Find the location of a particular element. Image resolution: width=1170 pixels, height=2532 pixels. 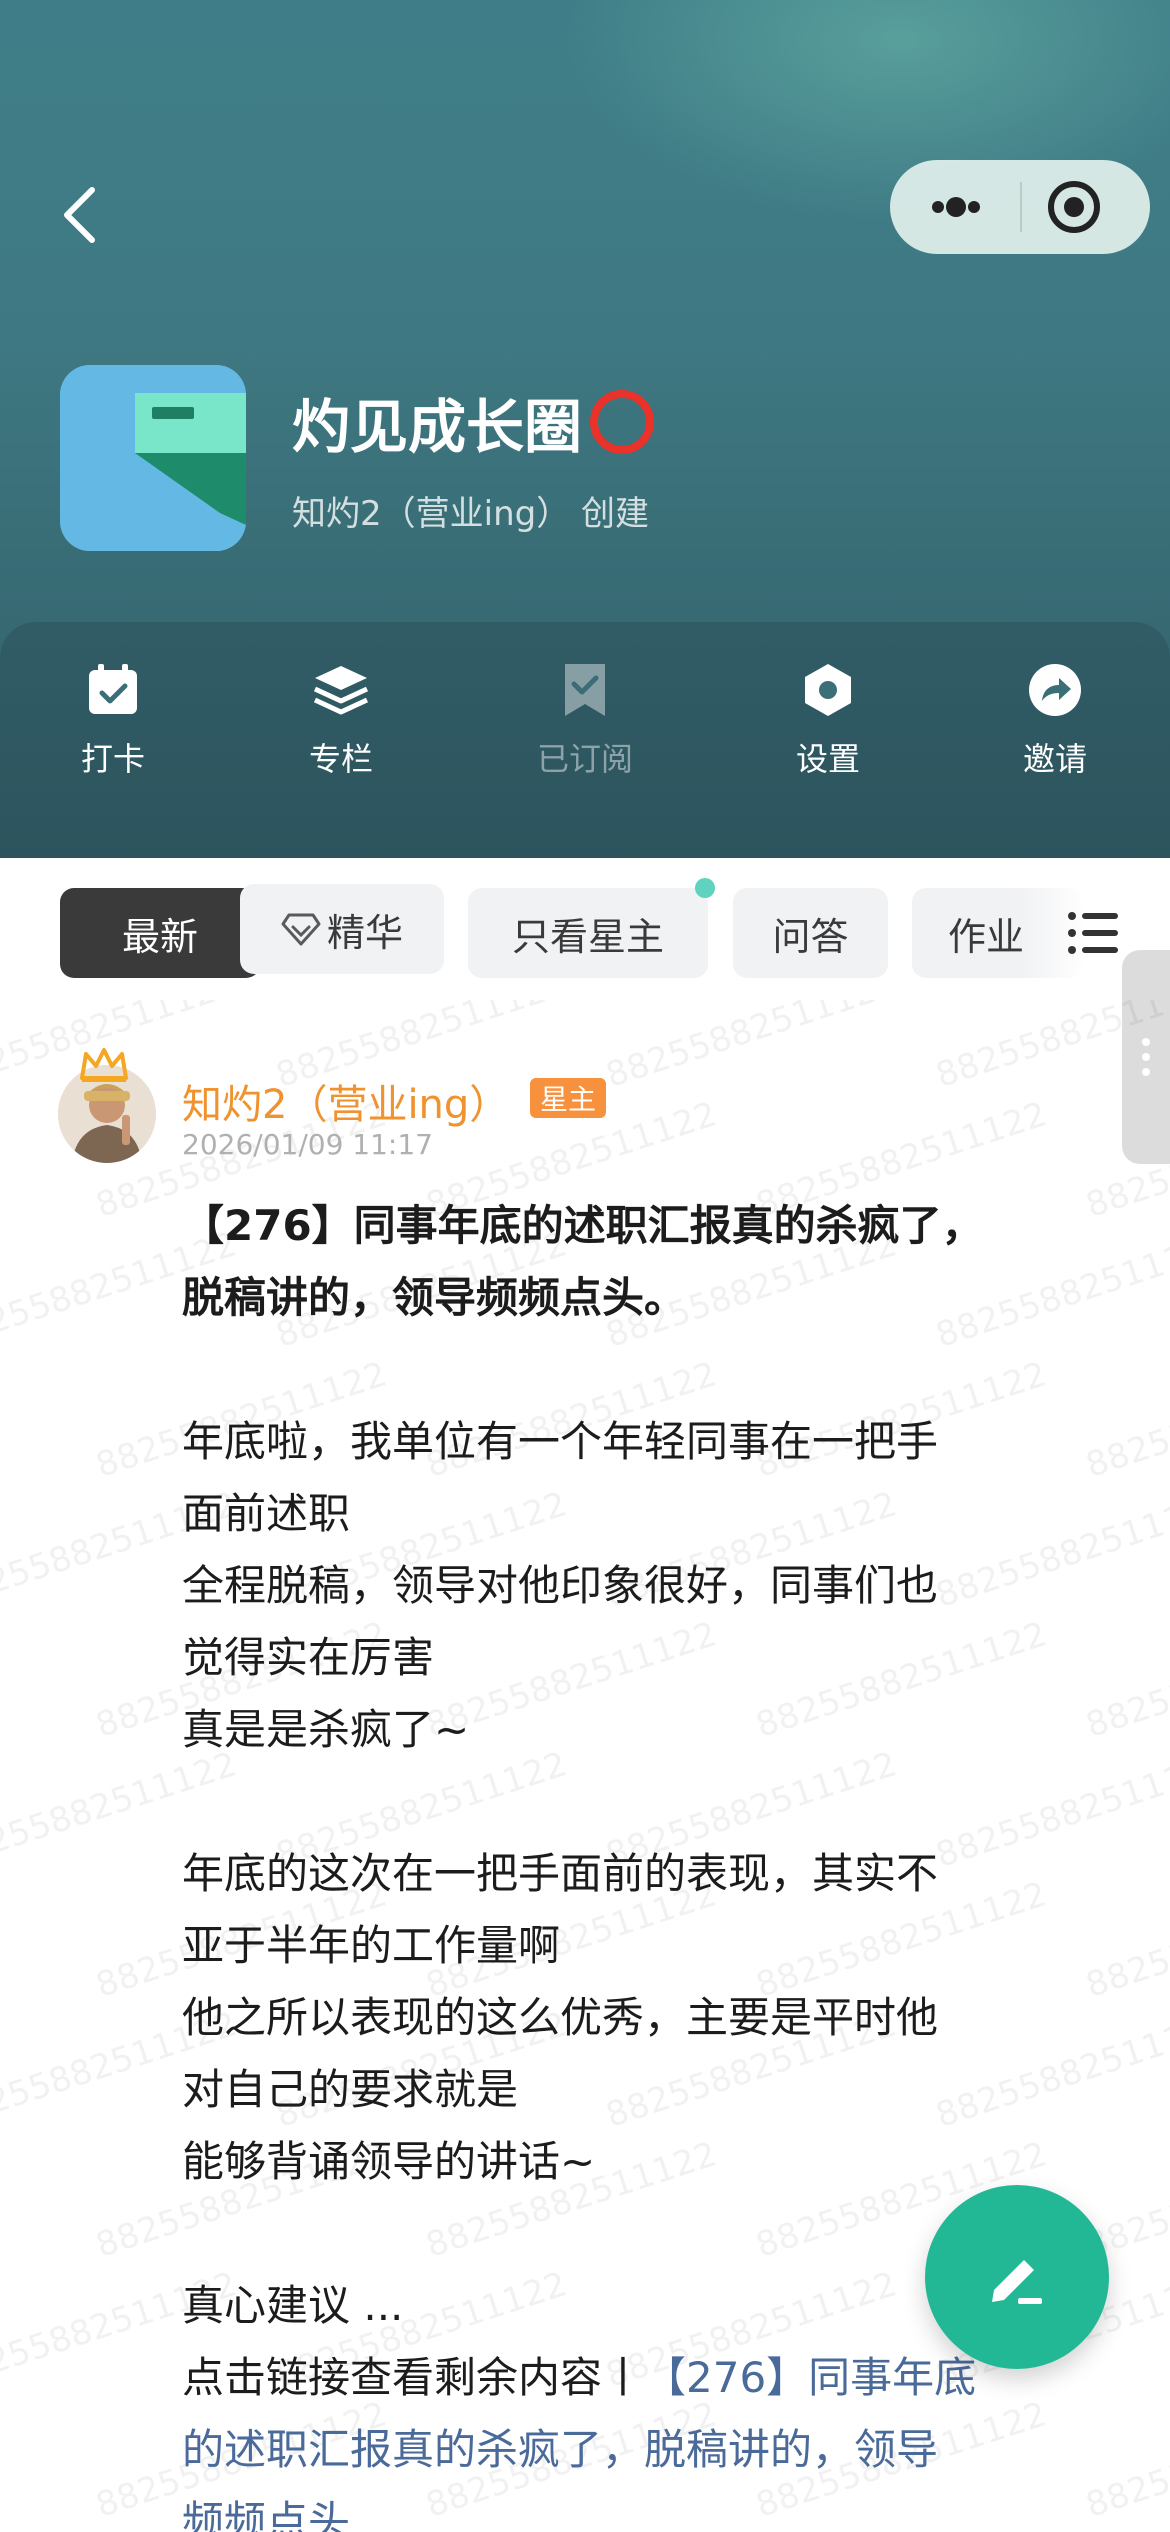

new-indicator-dot is located at coordinates (705, 888).